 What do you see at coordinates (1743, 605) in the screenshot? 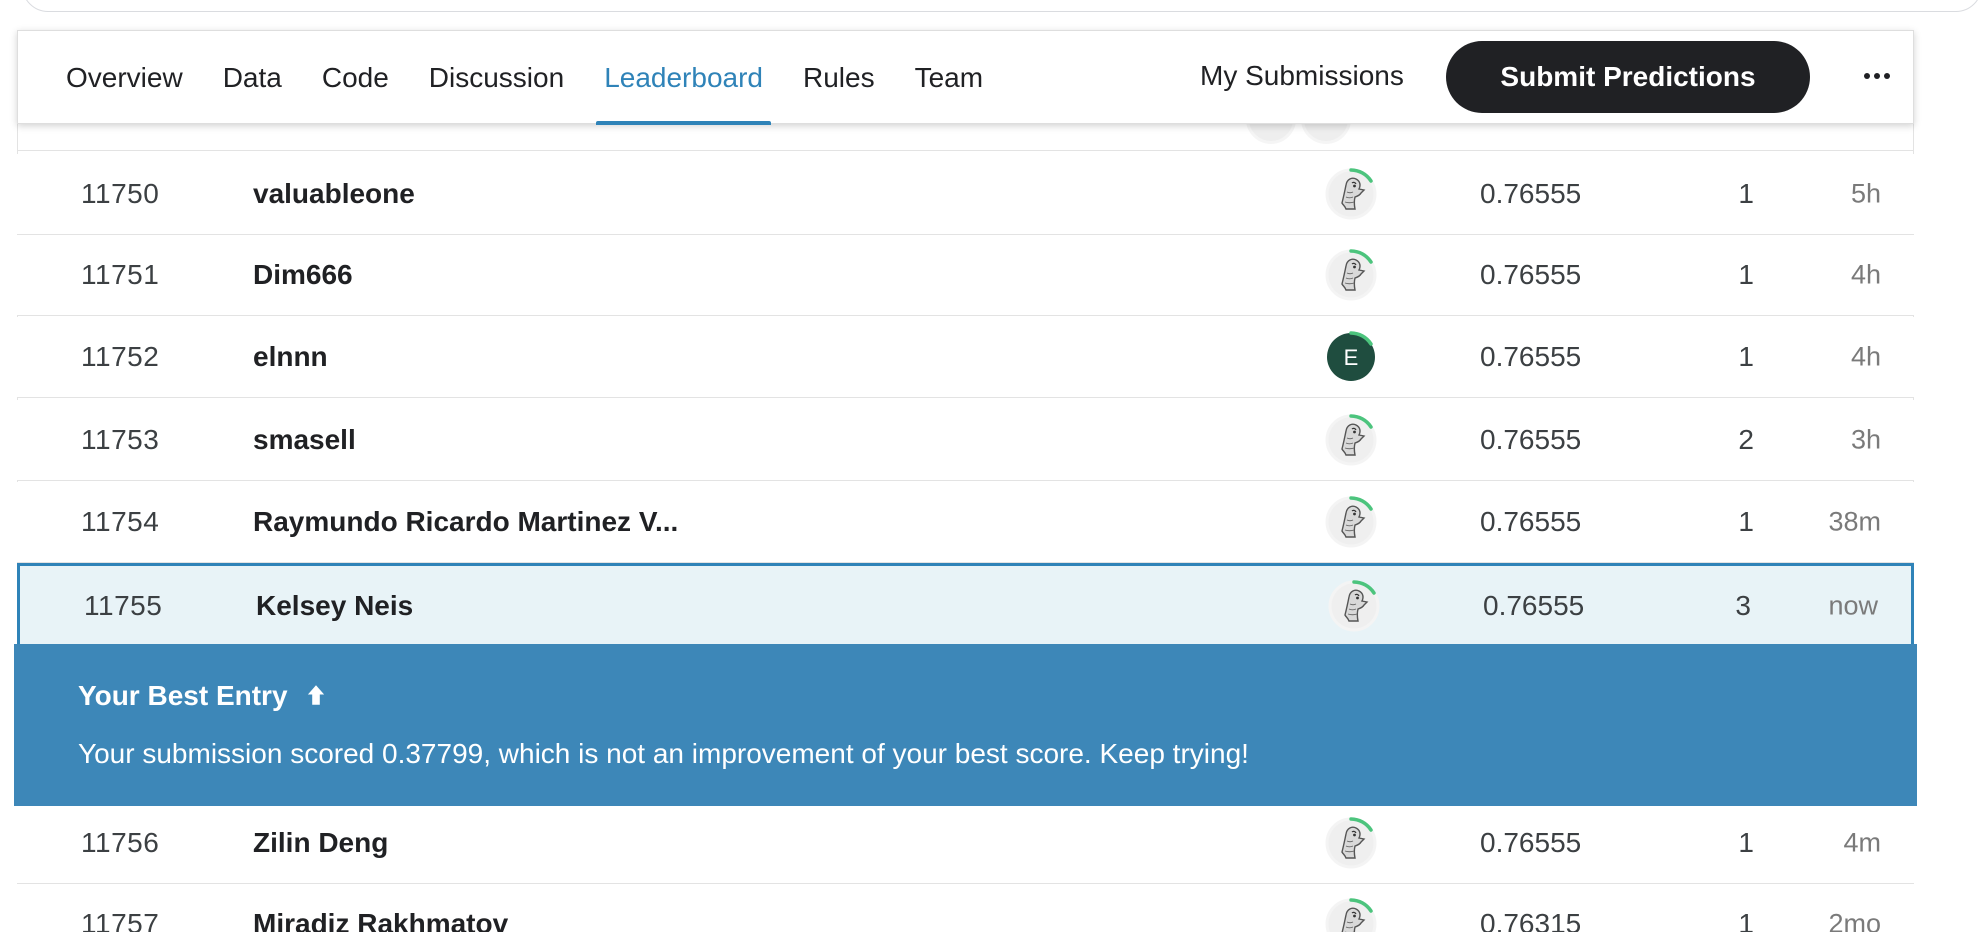
I see `entries-cell: 3` at bounding box center [1743, 605].